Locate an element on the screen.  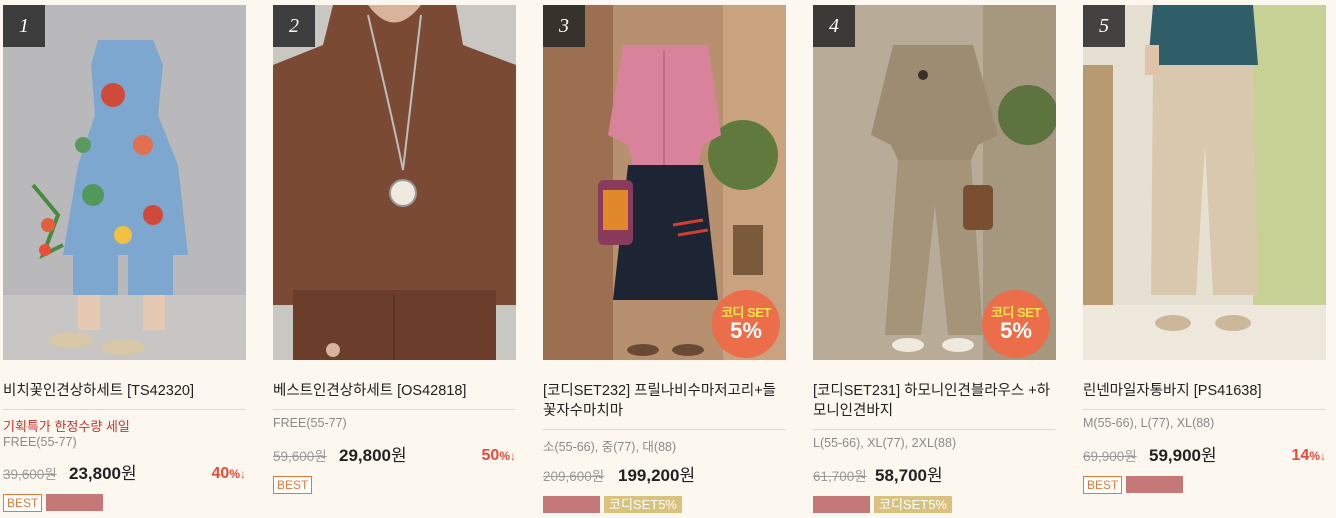
original-price: 61,700원 is located at coordinates (840, 476).